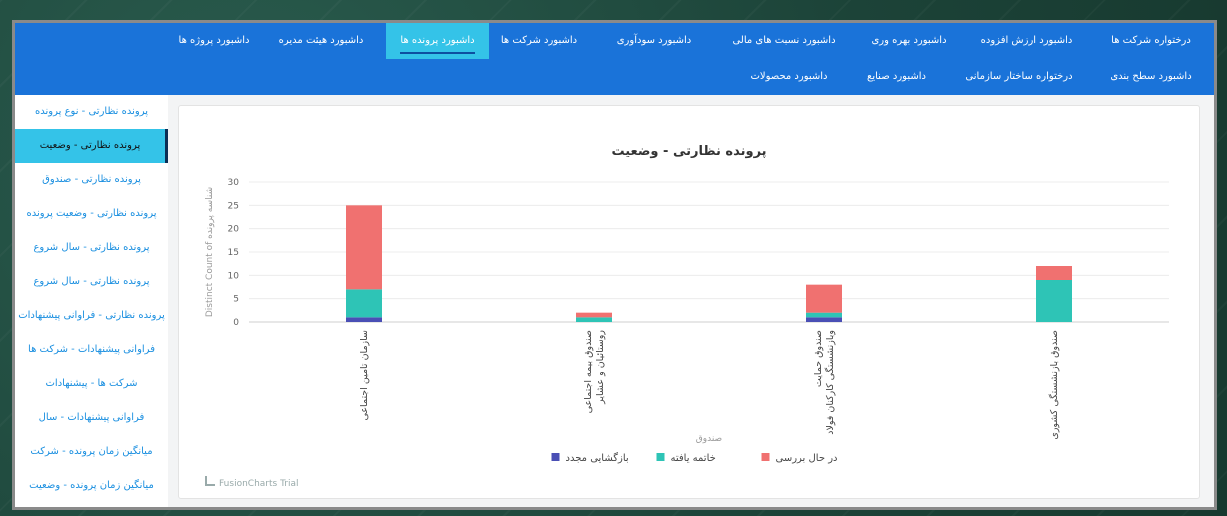 Image resolution: width=1227 pixels, height=516 pixels. What do you see at coordinates (1151, 41) in the screenshot?
I see `nav-item-org-tree: درختواره شرکت ها` at bounding box center [1151, 41].